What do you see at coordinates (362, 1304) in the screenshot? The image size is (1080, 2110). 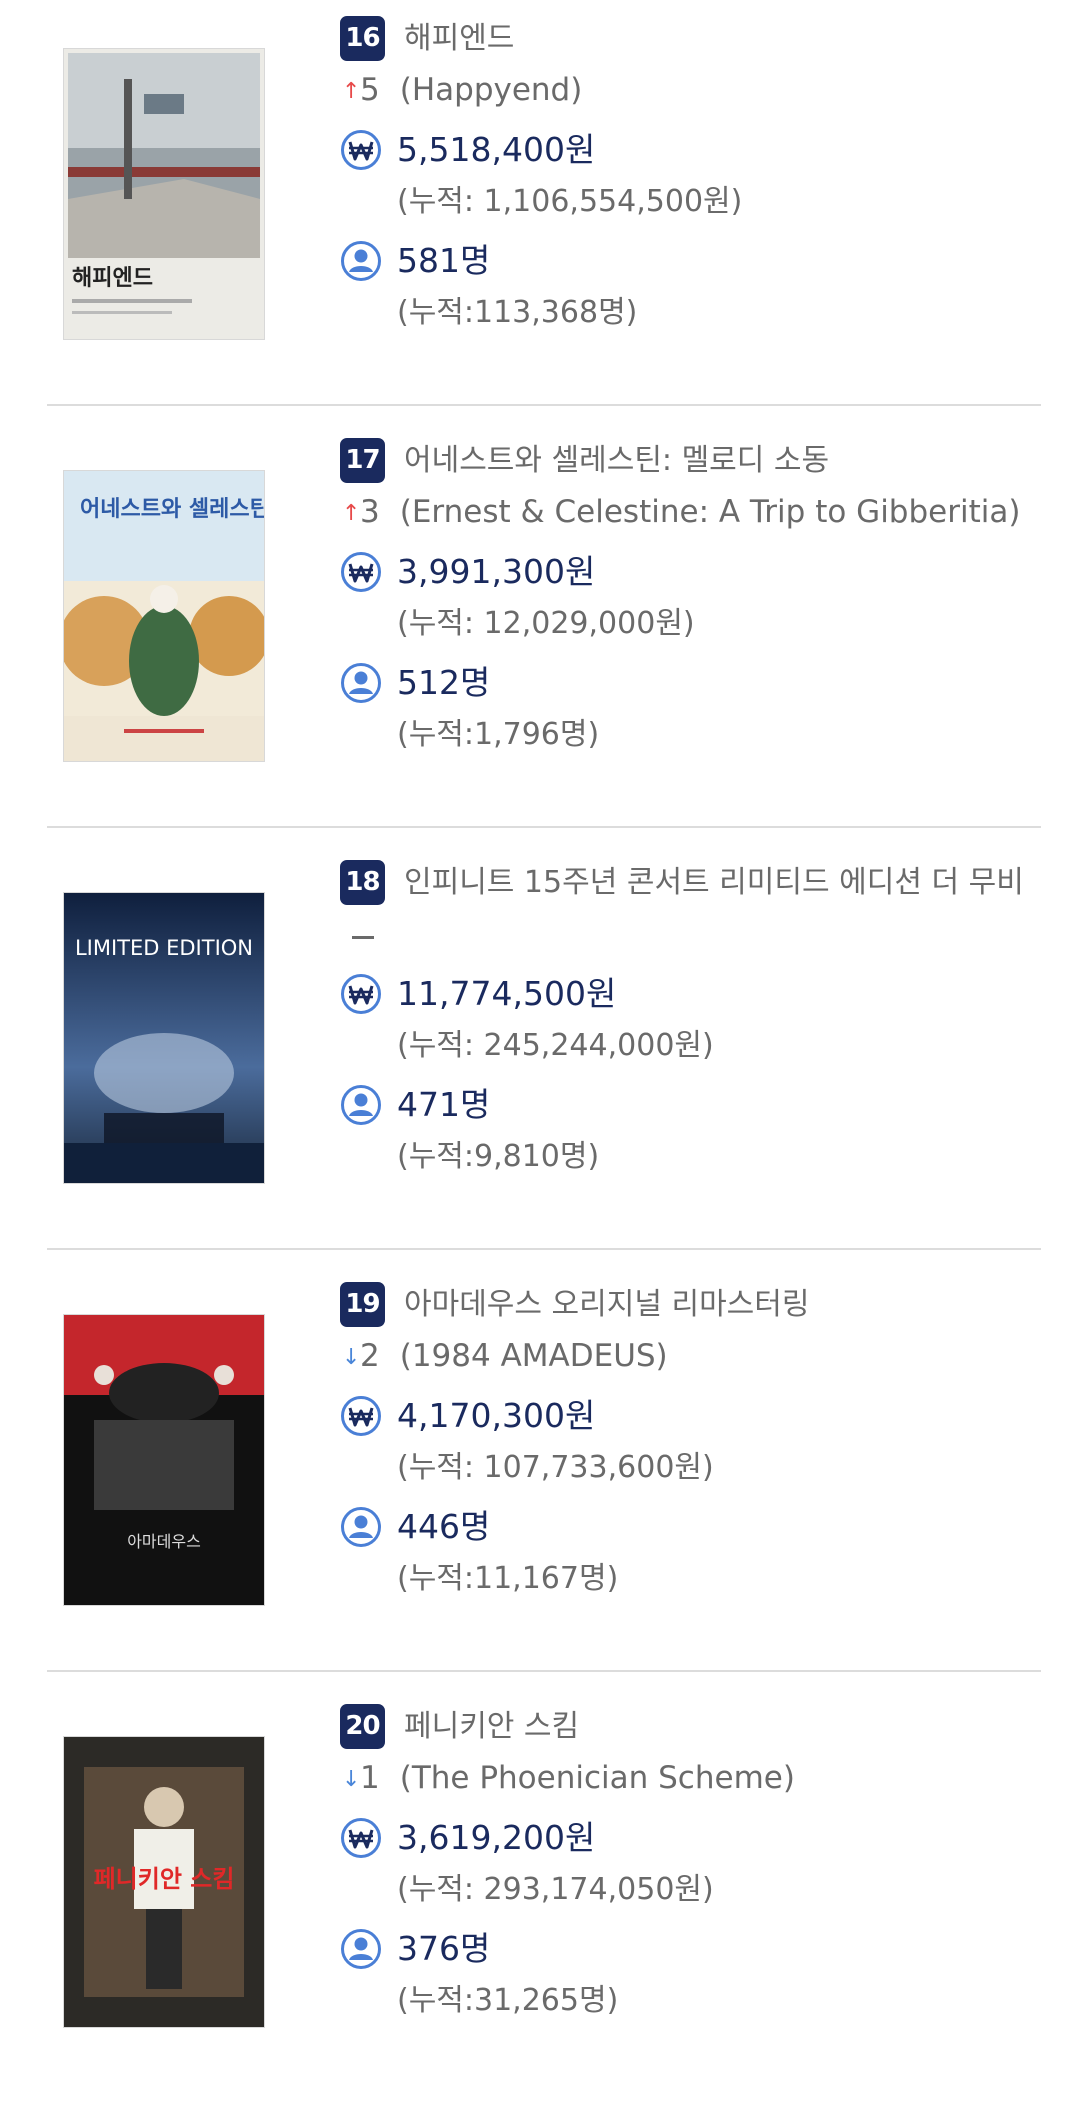 I see `rank-badge: 19` at bounding box center [362, 1304].